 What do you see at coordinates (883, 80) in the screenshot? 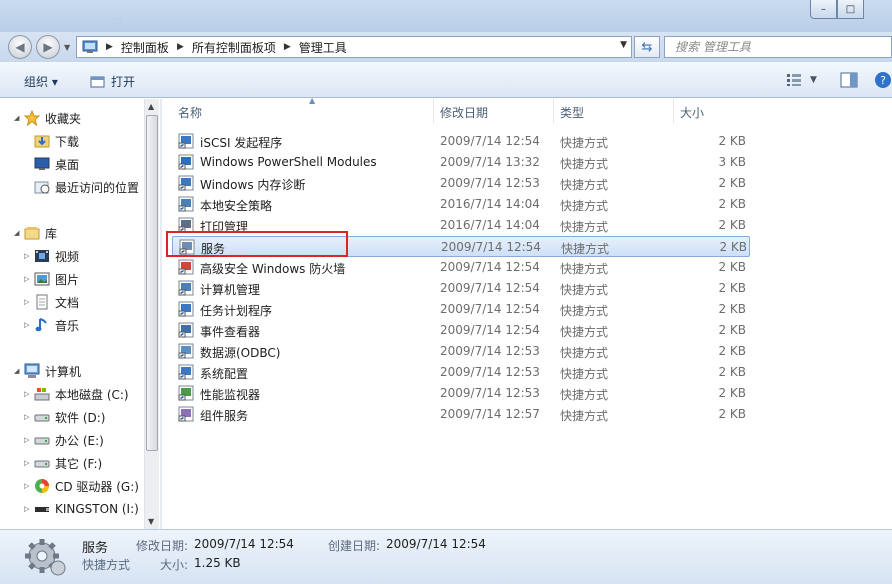
I see `help-button: ?` at bounding box center [883, 80].